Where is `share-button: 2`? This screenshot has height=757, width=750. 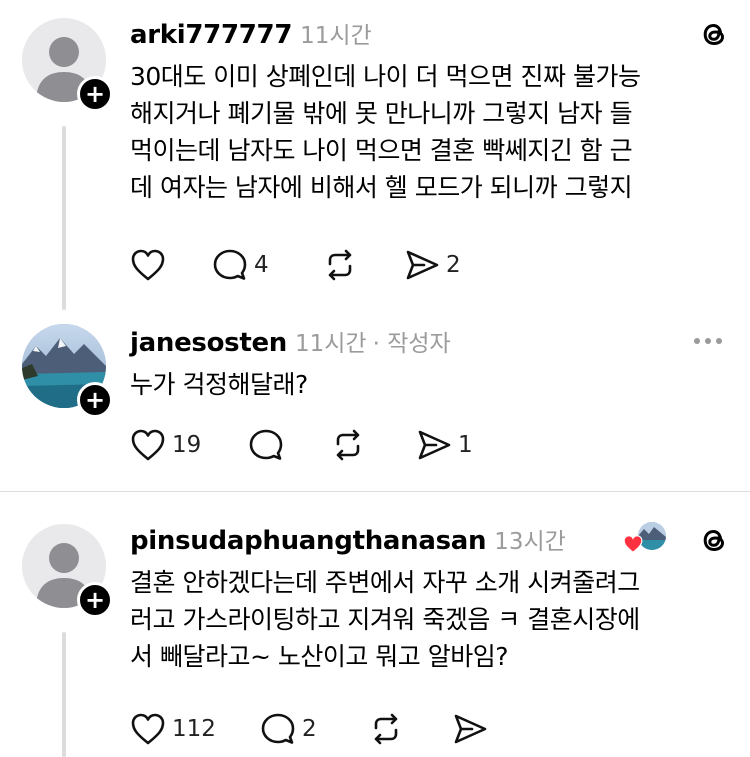
share-button: 2 is located at coordinates (432, 265).